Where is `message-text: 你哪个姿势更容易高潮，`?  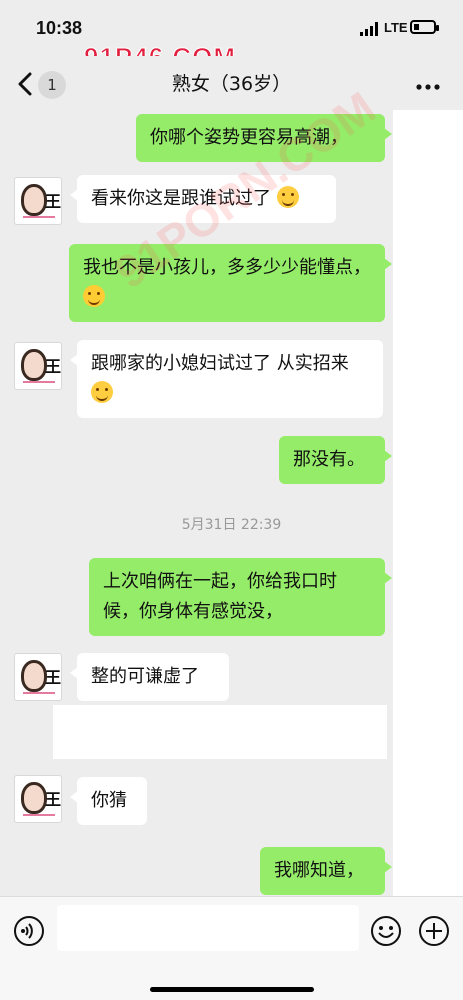 message-text: 你哪个姿势更容易高潮， is located at coordinates (249, 137).